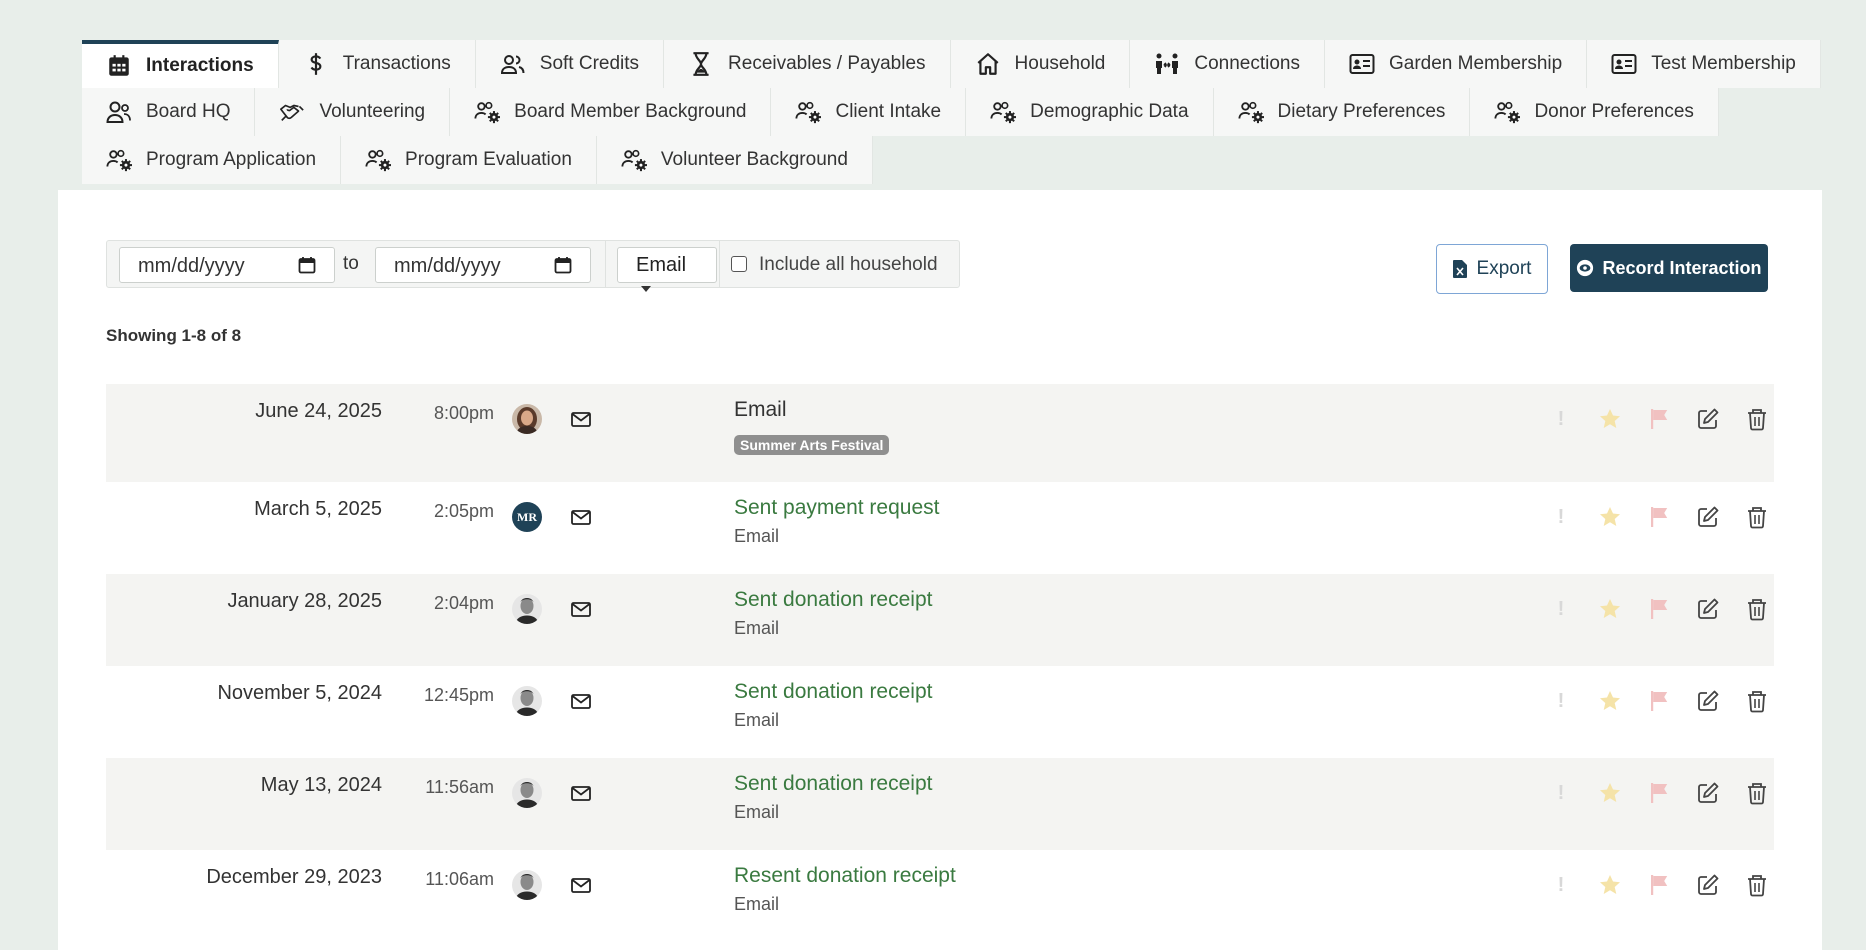 The width and height of the screenshot is (1866, 950). What do you see at coordinates (351, 263) in the screenshot?
I see `date-range-to-label: to` at bounding box center [351, 263].